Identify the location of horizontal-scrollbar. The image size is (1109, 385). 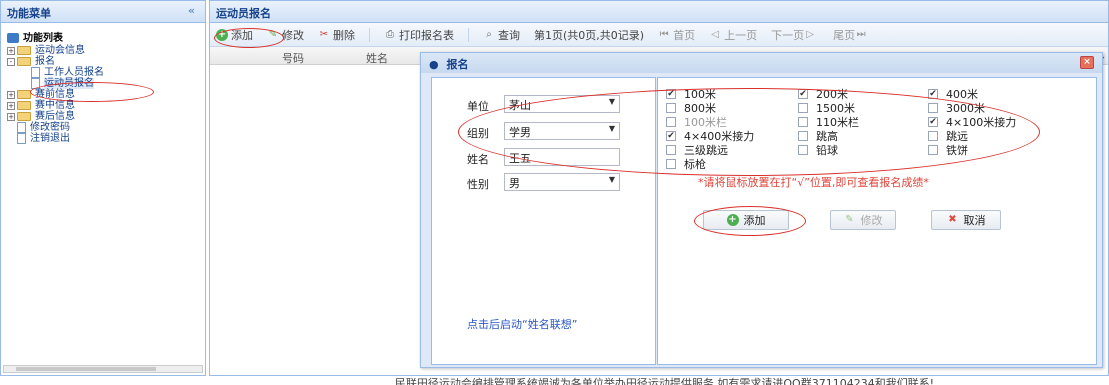
(103, 369).